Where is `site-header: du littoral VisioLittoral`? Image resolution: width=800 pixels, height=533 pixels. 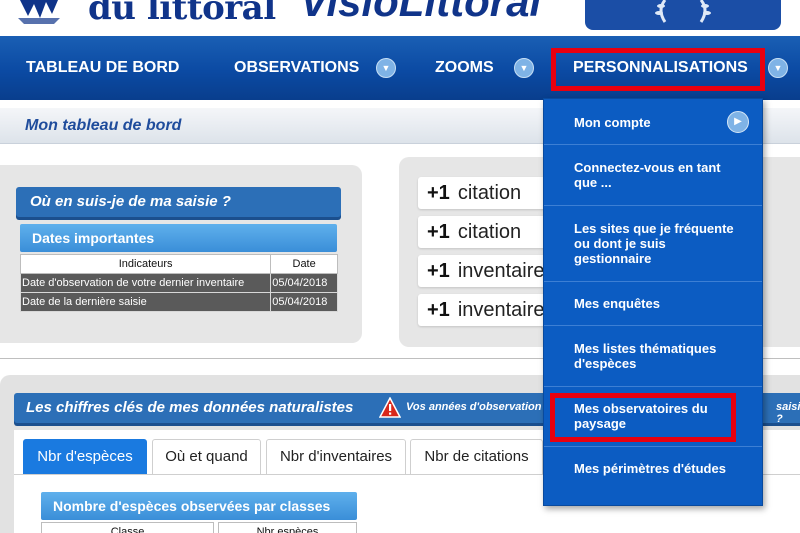
site-header: du littoral VisioLittoral is located at coordinates (400, 18).